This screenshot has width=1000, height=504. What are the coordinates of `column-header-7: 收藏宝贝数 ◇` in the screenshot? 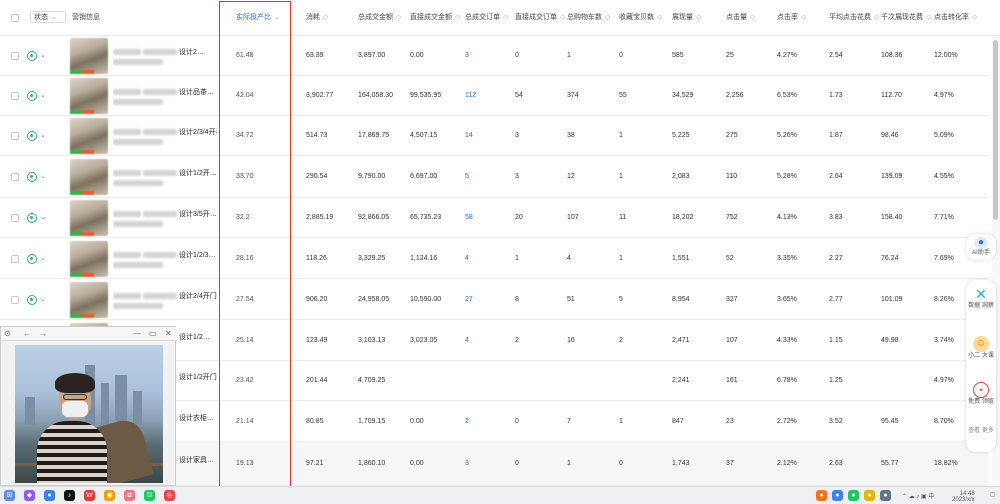 It's located at (640, 18).